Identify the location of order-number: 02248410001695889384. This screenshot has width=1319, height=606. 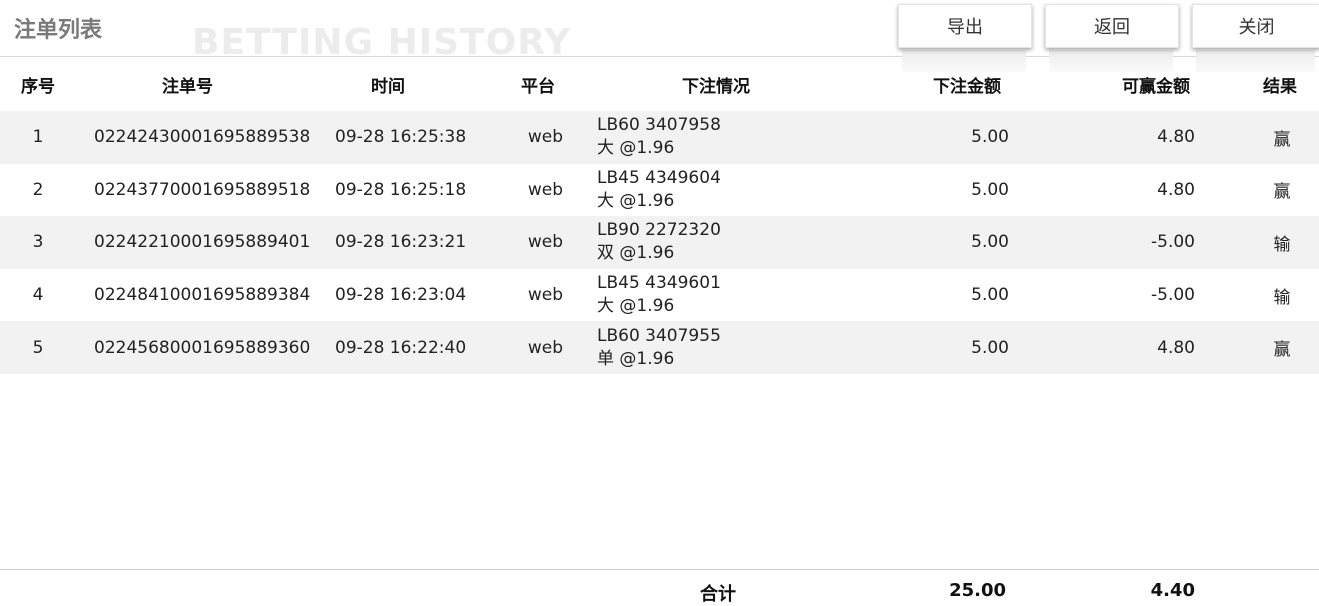
(202, 295).